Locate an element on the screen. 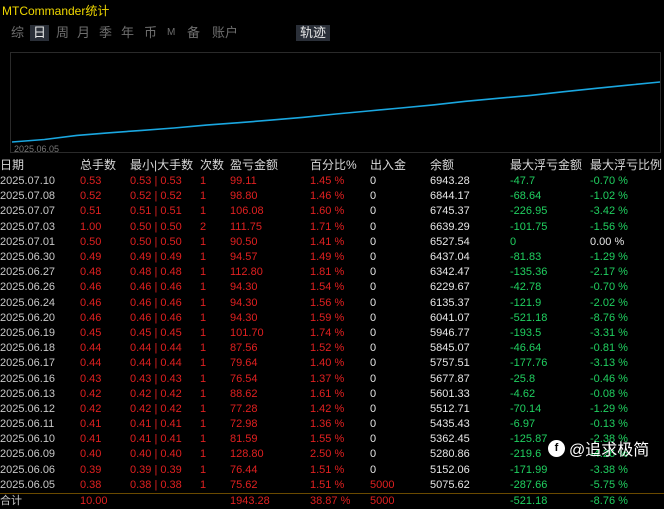 This screenshot has height=509, width=664. period-tabs: 综 日 周 月 季 年 币 M 备 账户 轨迹 is located at coordinates (332, 33).